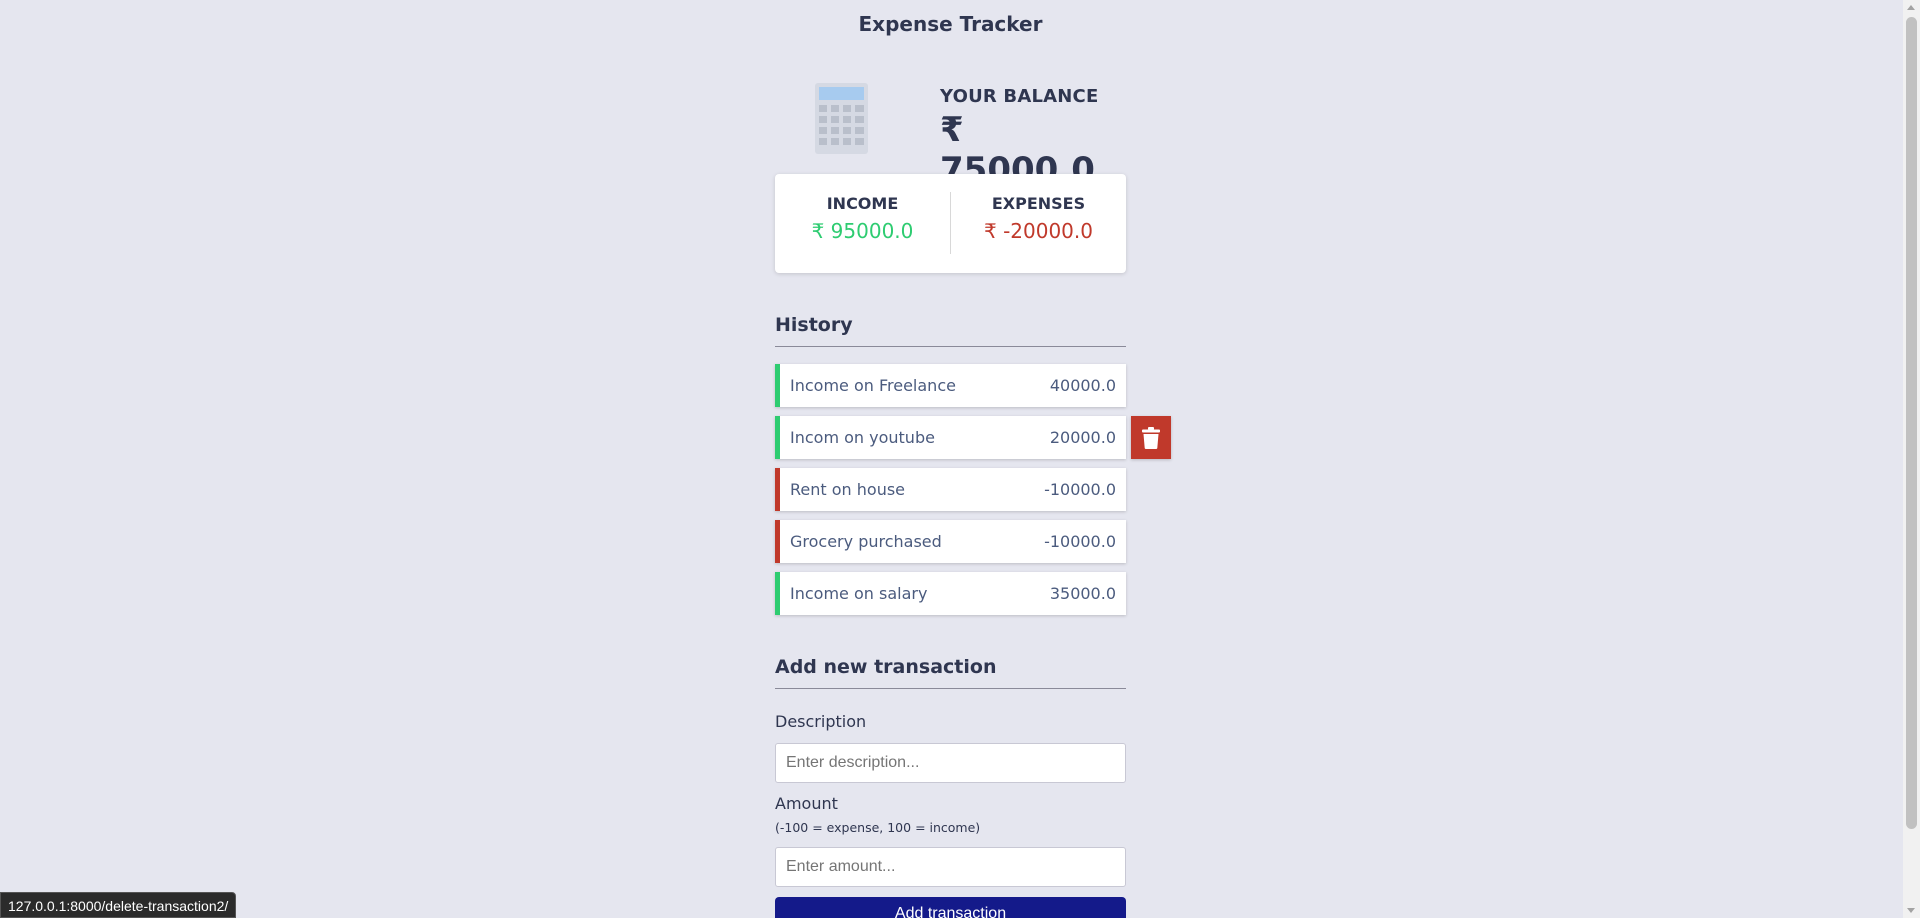 The height and width of the screenshot is (918, 1920). What do you see at coordinates (1082, 593) in the screenshot?
I see `transaction-amount: 35000.0` at bounding box center [1082, 593].